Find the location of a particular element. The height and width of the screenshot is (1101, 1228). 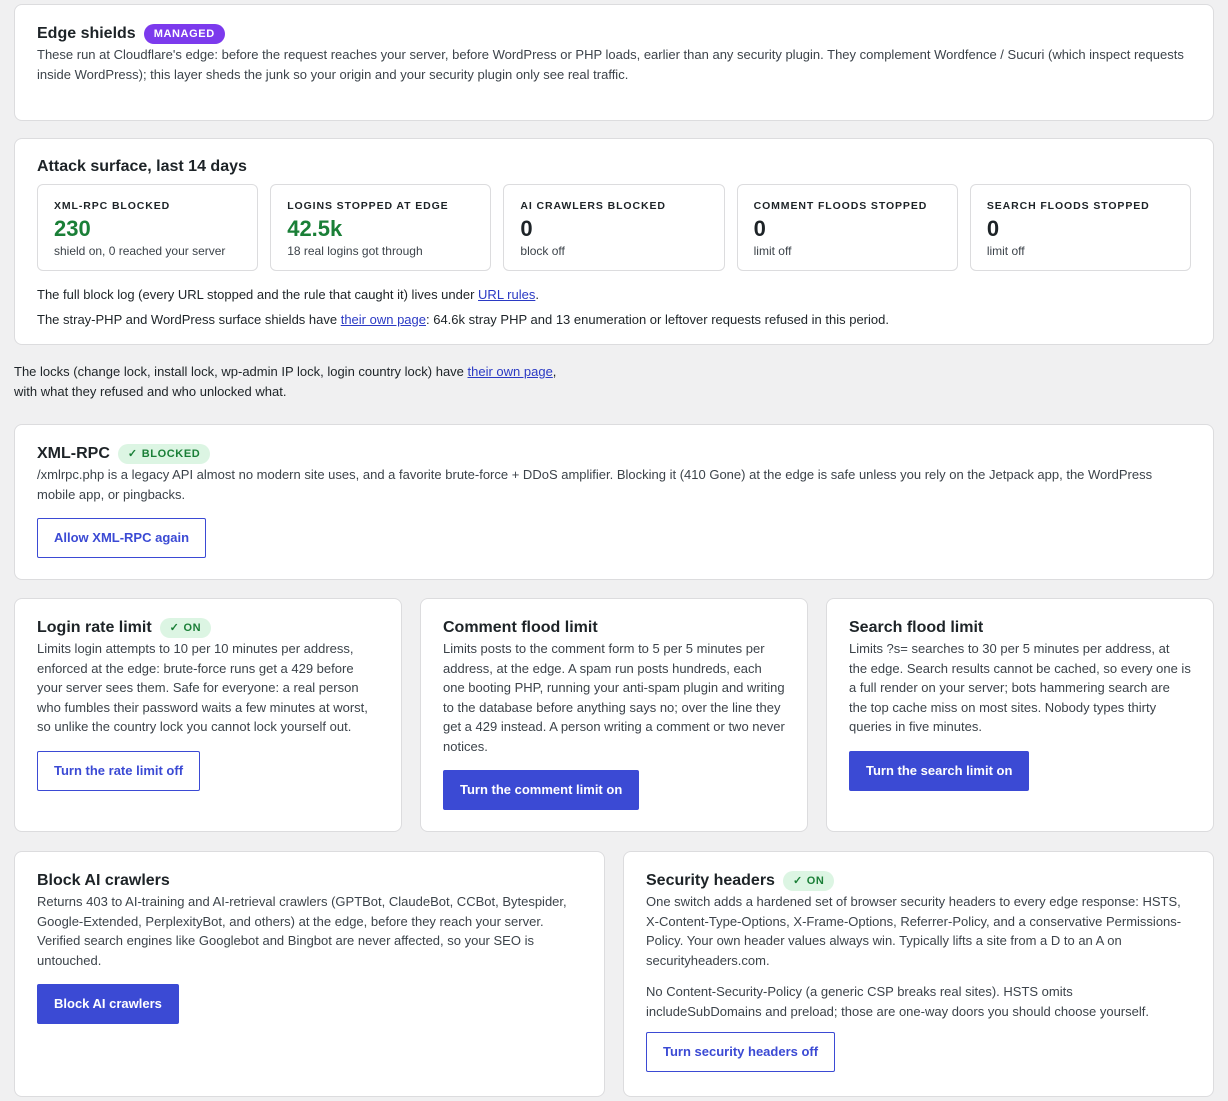

stat-label: SEARCH FLOODS STOPPED is located at coordinates (1068, 206).